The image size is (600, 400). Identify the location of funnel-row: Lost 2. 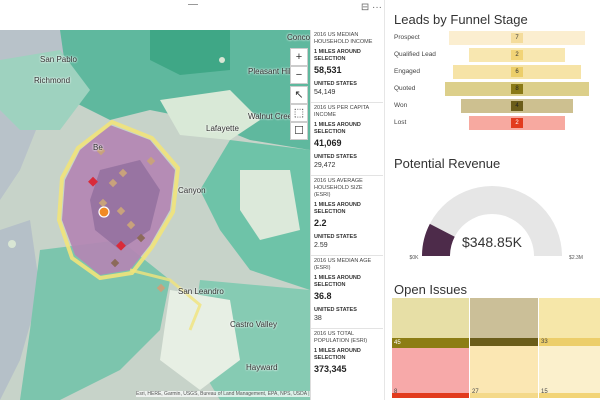
(493, 123).